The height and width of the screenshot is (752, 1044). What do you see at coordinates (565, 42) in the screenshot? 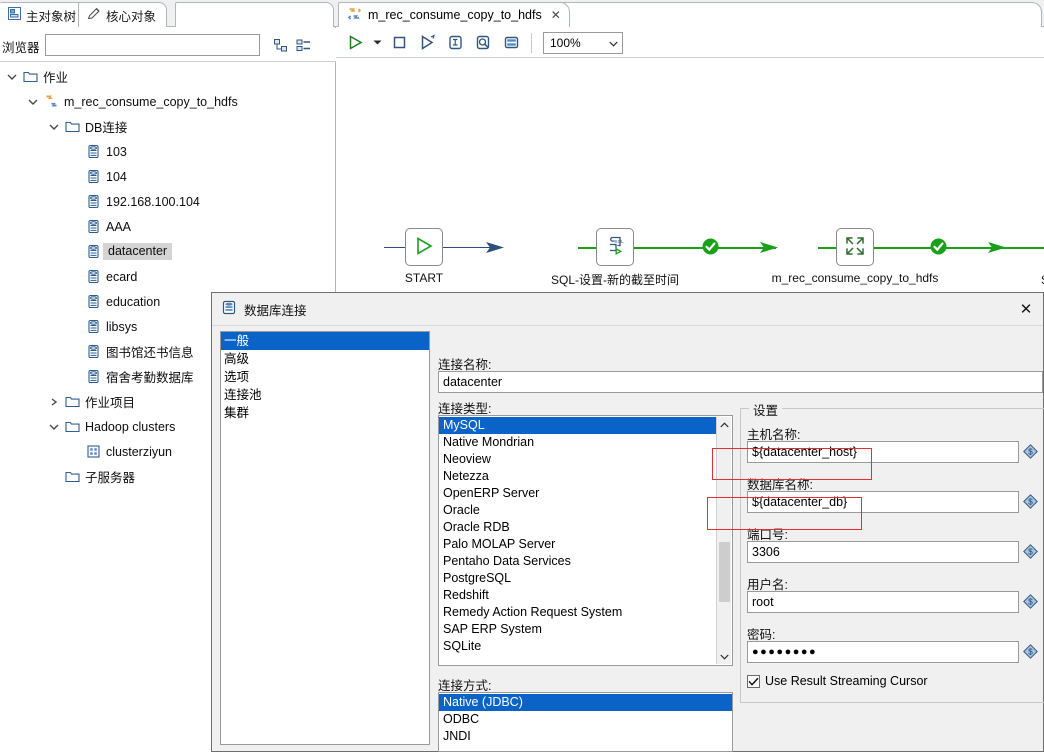
I see `zoom-value: 100%` at bounding box center [565, 42].